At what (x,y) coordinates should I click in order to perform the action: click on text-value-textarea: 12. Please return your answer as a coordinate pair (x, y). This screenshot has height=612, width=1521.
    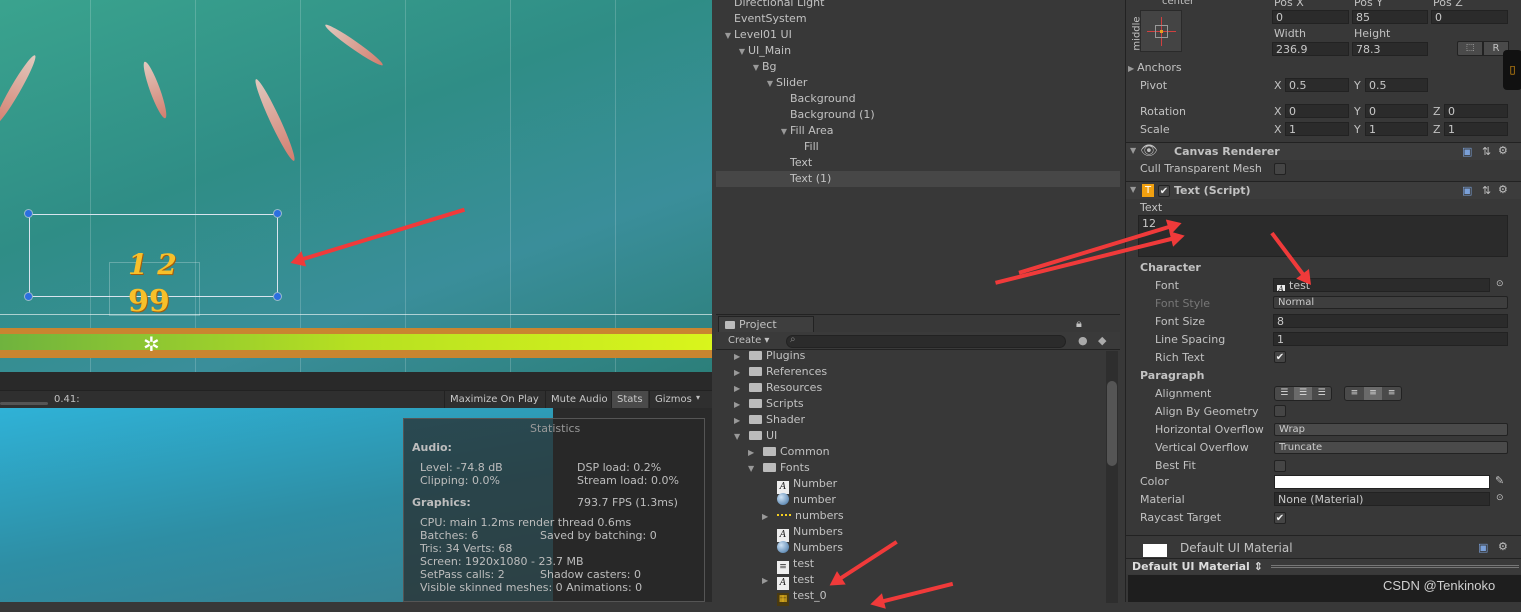
    Looking at the image, I should click on (1323, 236).